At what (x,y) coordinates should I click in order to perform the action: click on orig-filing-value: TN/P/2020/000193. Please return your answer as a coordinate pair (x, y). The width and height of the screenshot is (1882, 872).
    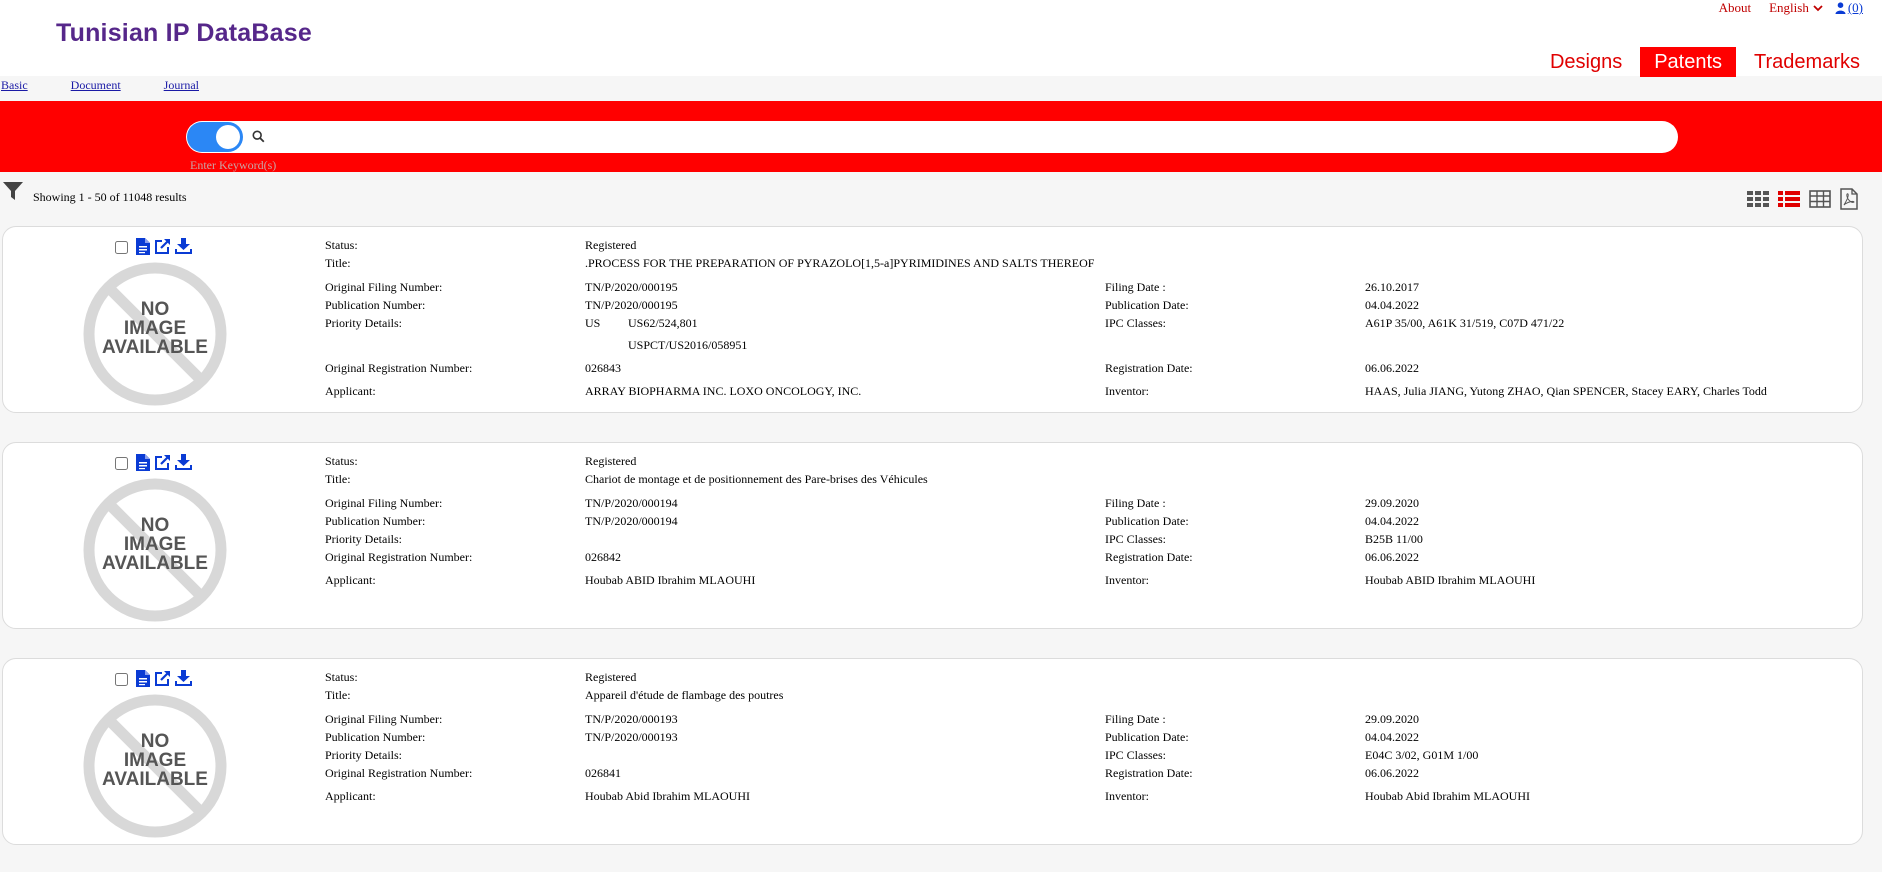
    Looking at the image, I should click on (631, 719).